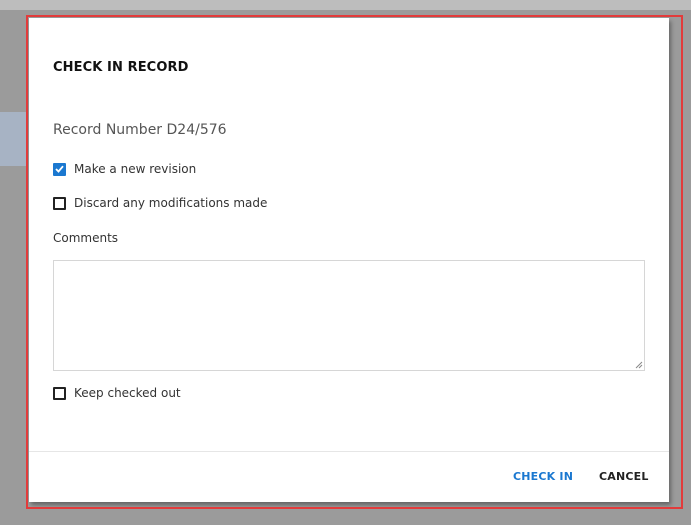 The image size is (691, 525). What do you see at coordinates (171, 203) in the screenshot?
I see `discard-modifications-label: Discard any modifications made` at bounding box center [171, 203].